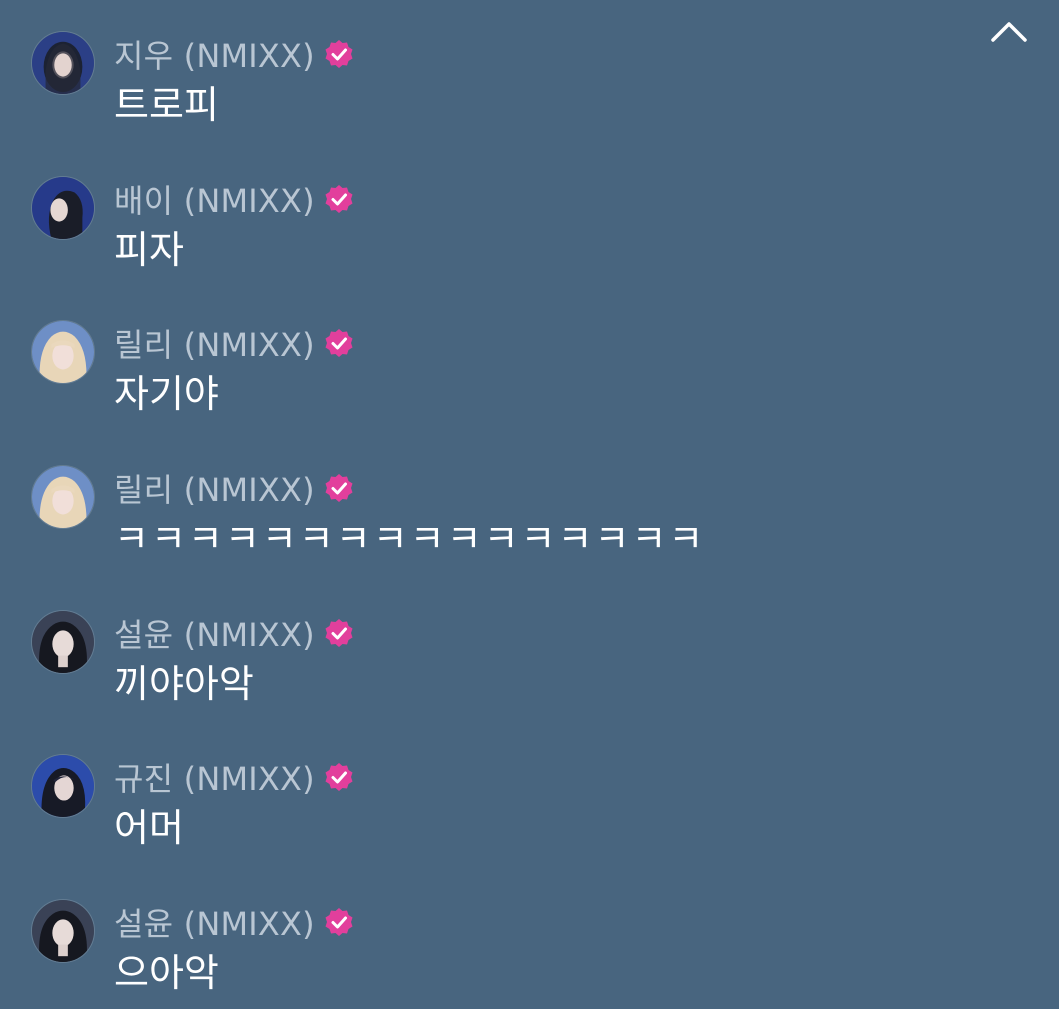 The width and height of the screenshot is (1059, 1009). Describe the element at coordinates (166, 973) in the screenshot. I see `message-text: 으아악` at that location.